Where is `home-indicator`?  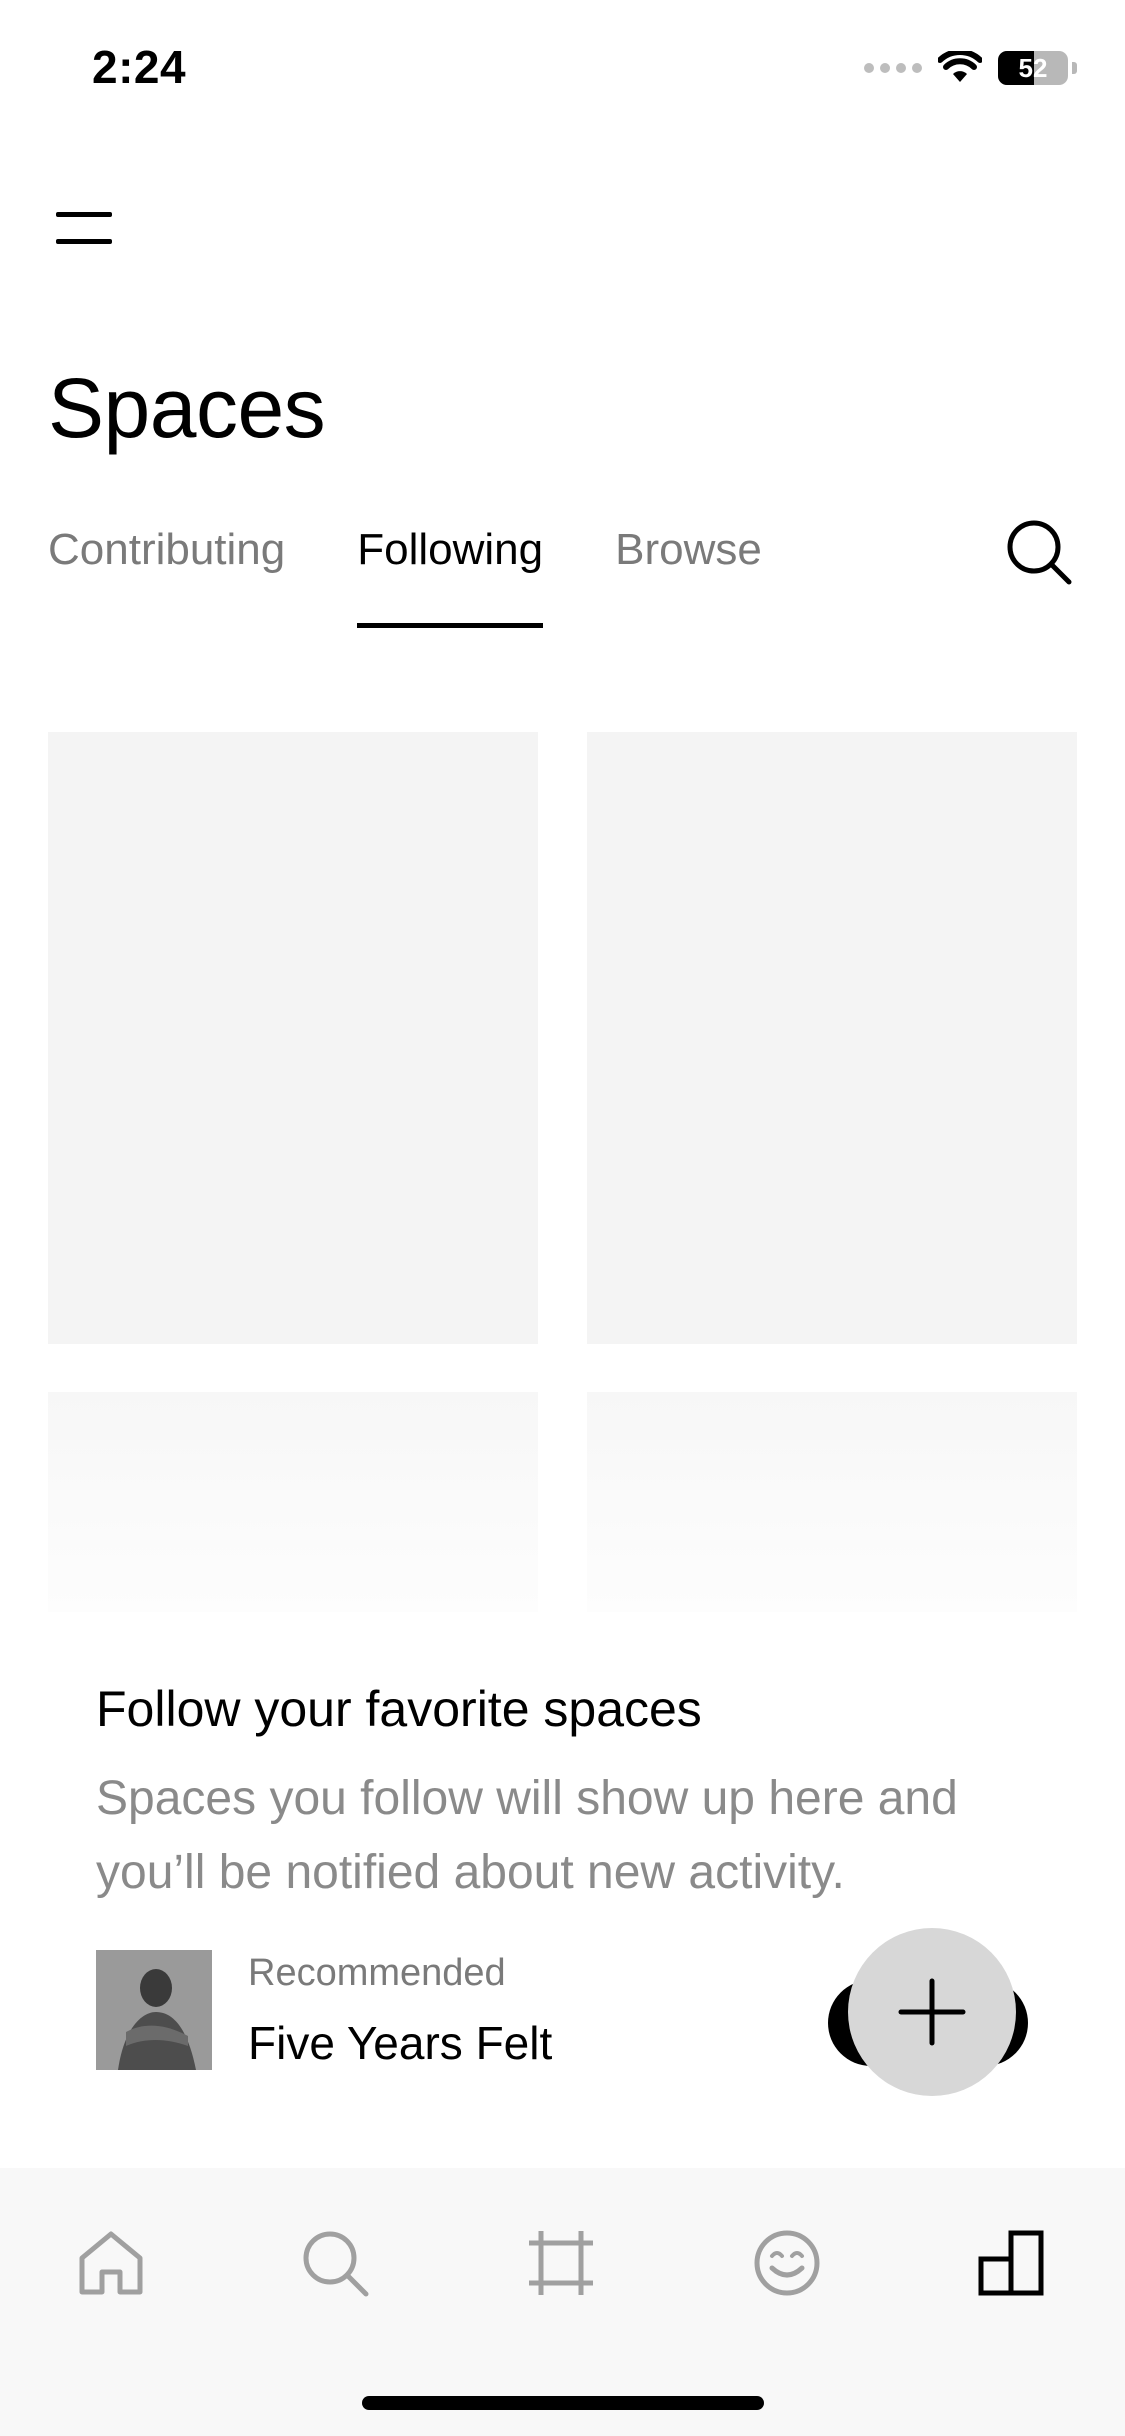
home-indicator is located at coordinates (563, 2403).